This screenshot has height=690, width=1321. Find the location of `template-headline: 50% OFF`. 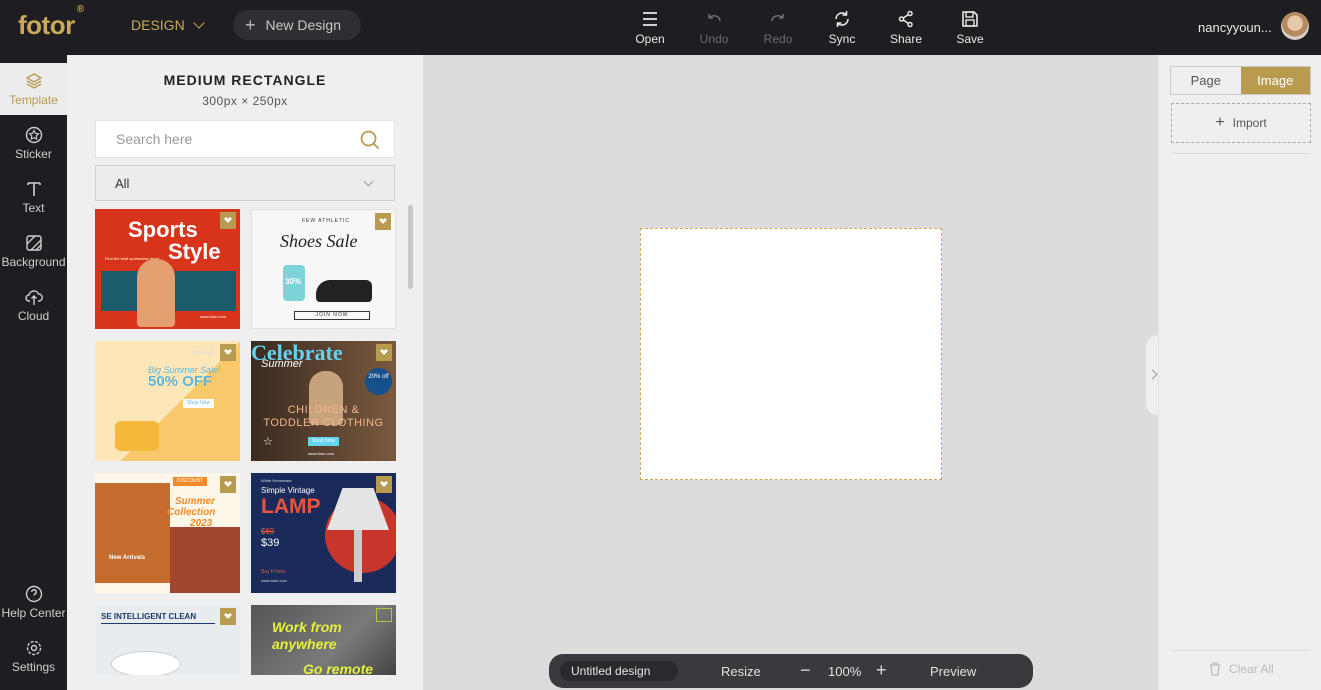

template-headline: 50% OFF is located at coordinates (180, 381).